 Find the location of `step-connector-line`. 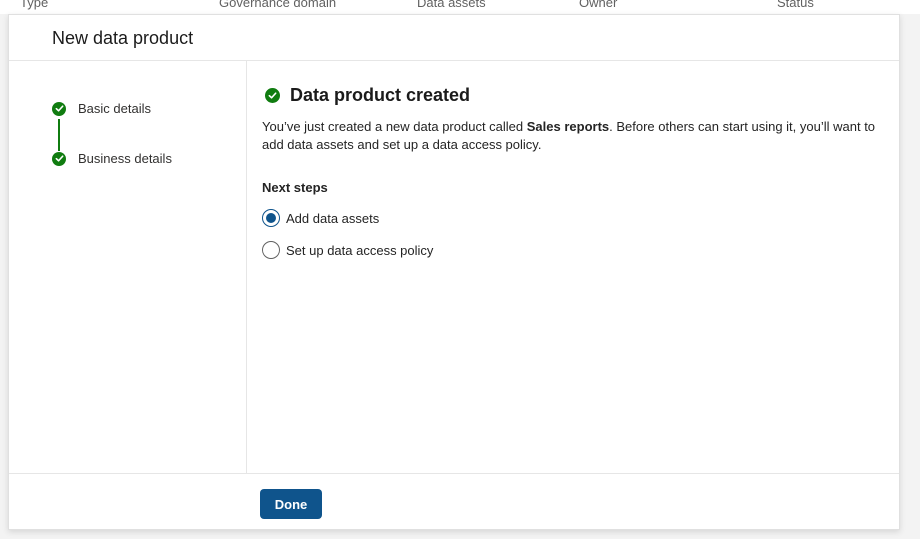

step-connector-line is located at coordinates (59, 135).